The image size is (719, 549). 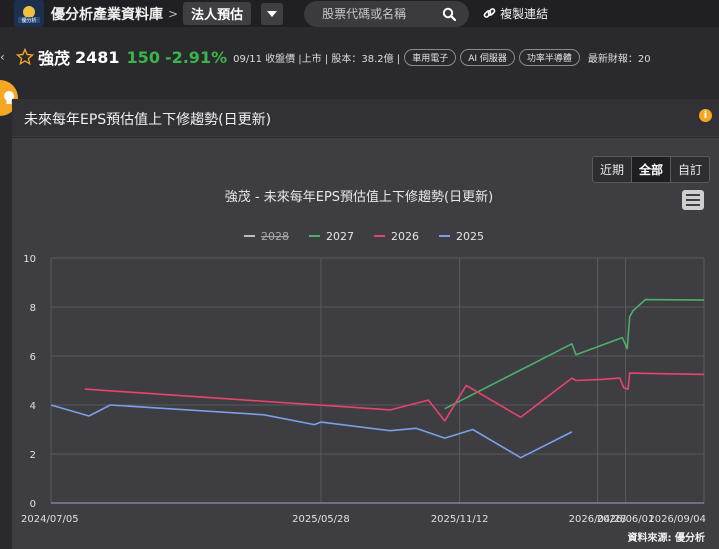 I want to click on legend-item: 2025, so click(x=470, y=236).